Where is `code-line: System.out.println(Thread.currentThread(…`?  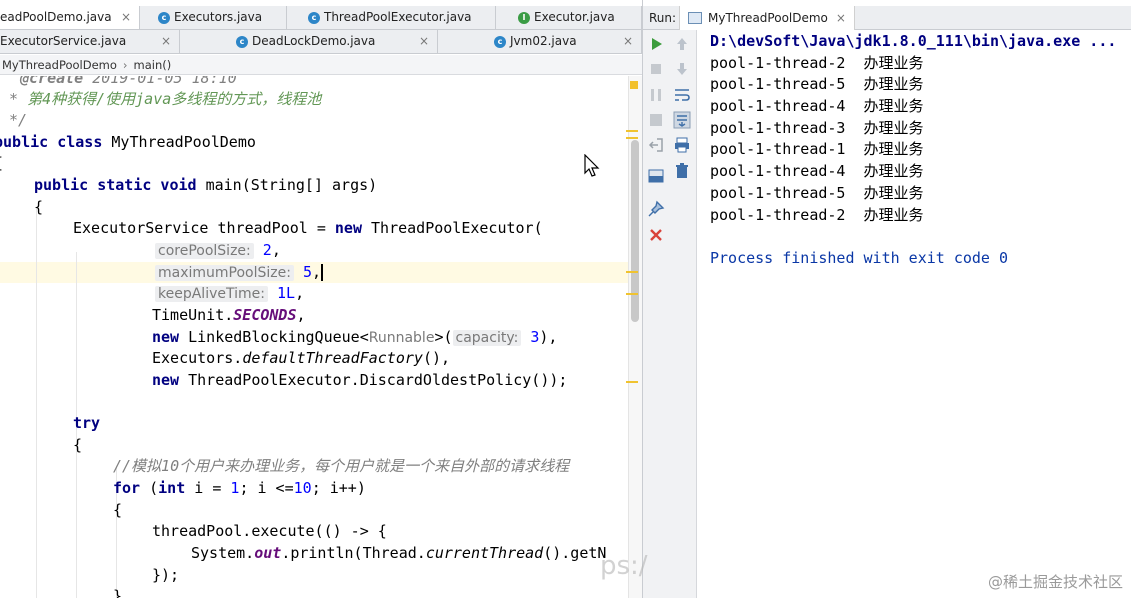
code-line: System.out.println(Thread.currentThread(… is located at coordinates (399, 553).